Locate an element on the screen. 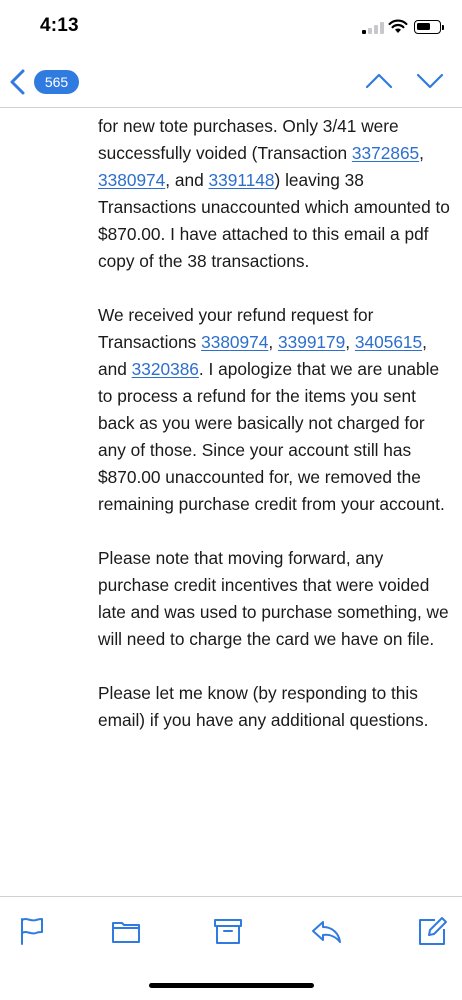 The height and width of the screenshot is (1000, 462). battery-icon is located at coordinates (427, 27).